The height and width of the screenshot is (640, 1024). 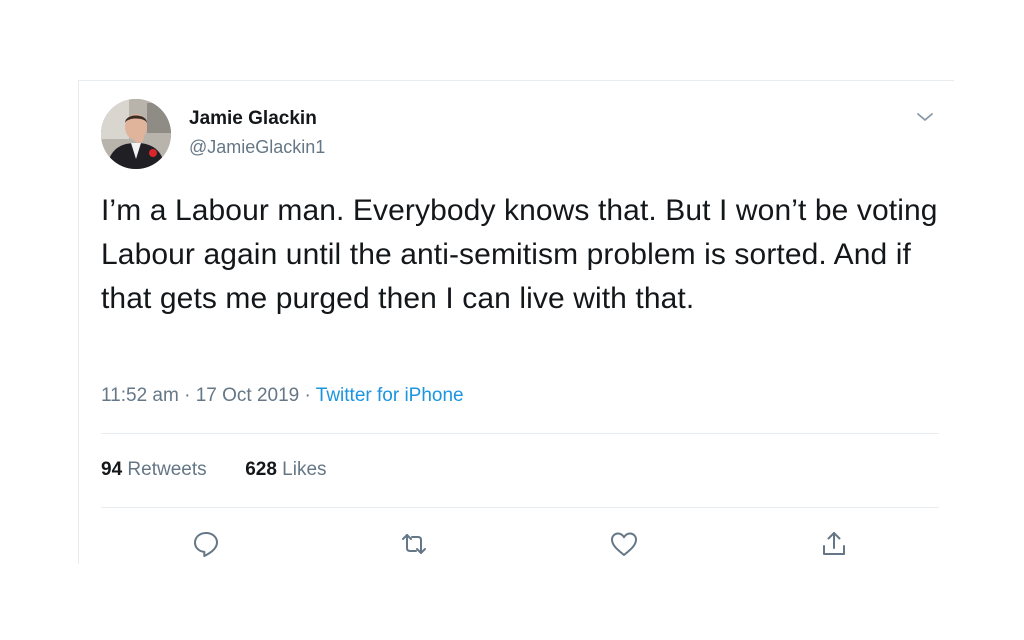 I want to click on retweets-label: Retweets, so click(x=167, y=469).